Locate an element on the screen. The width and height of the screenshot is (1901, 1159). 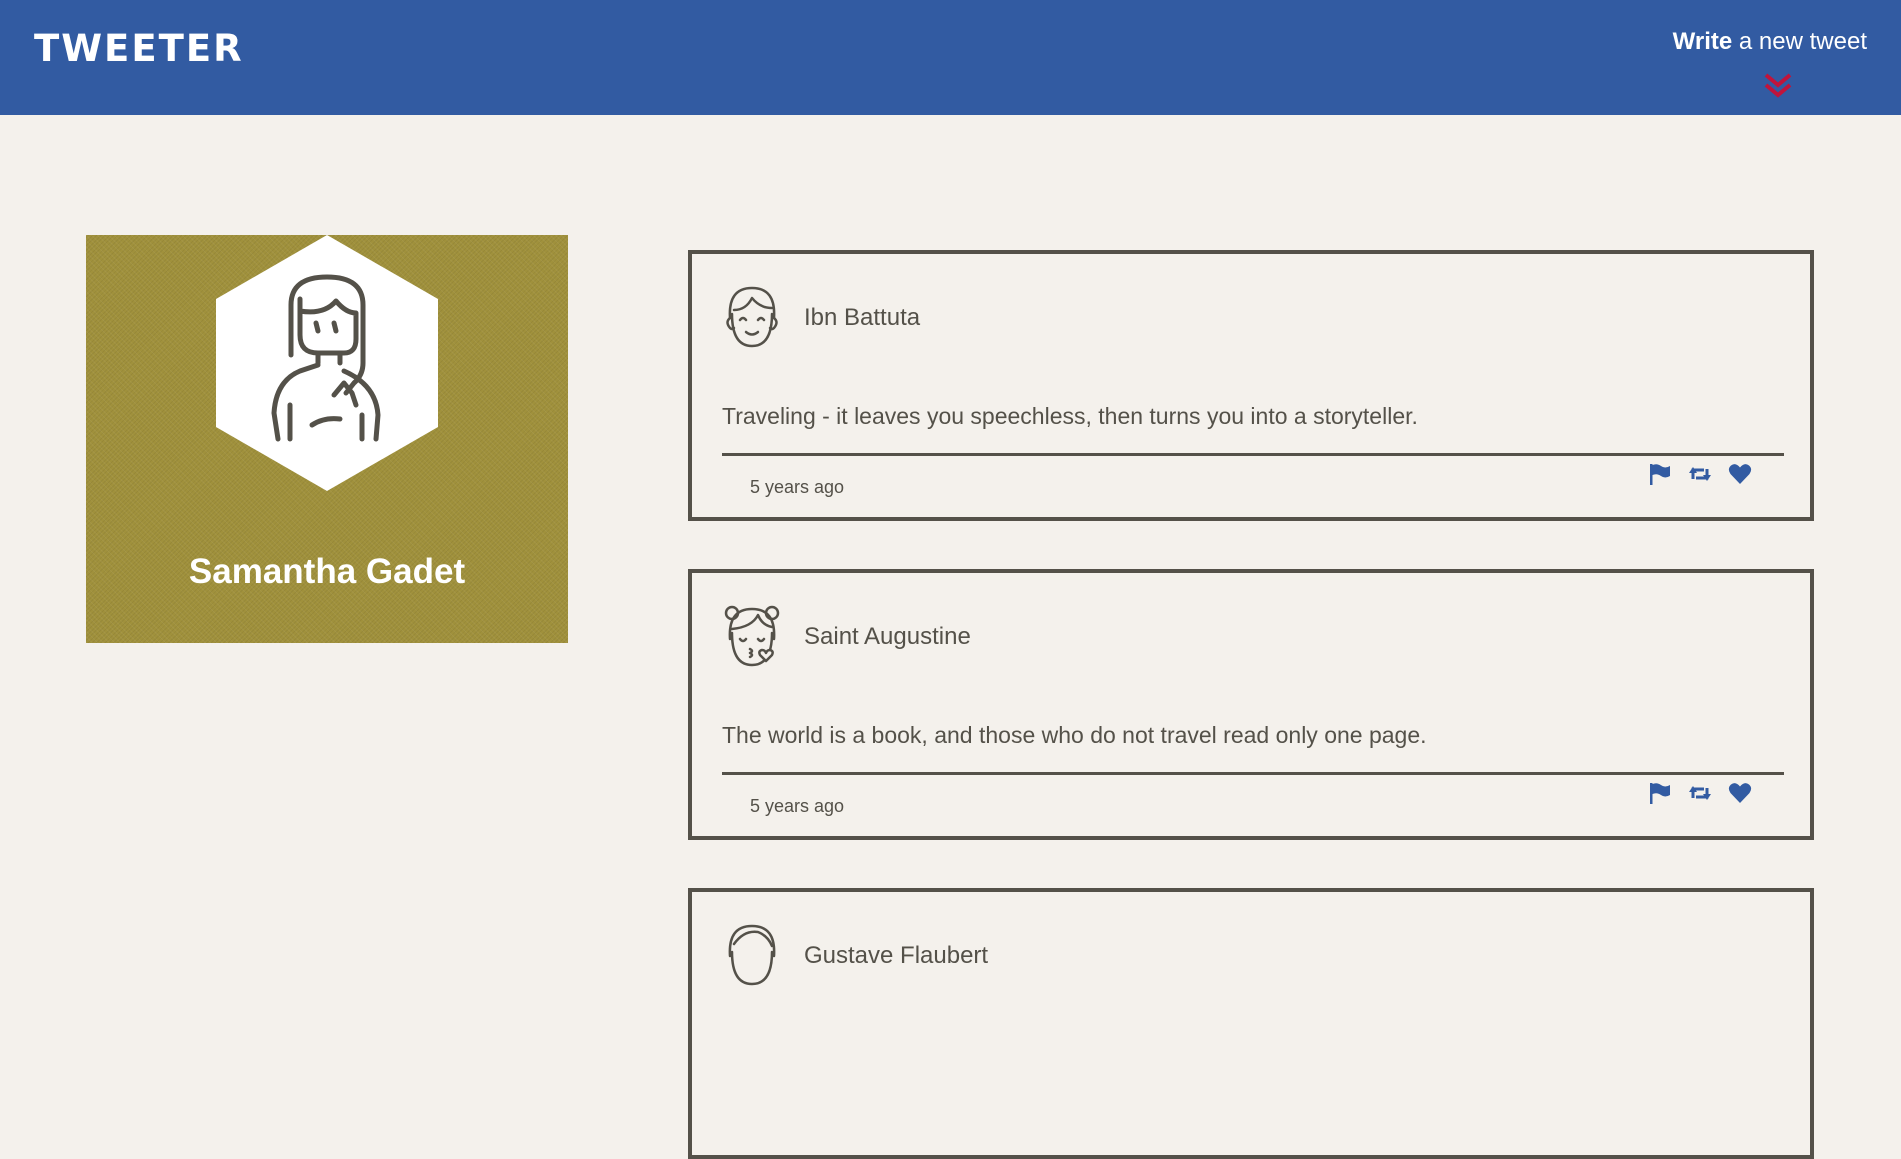
tweet-author: Ibn Battuta is located at coordinates (862, 318).